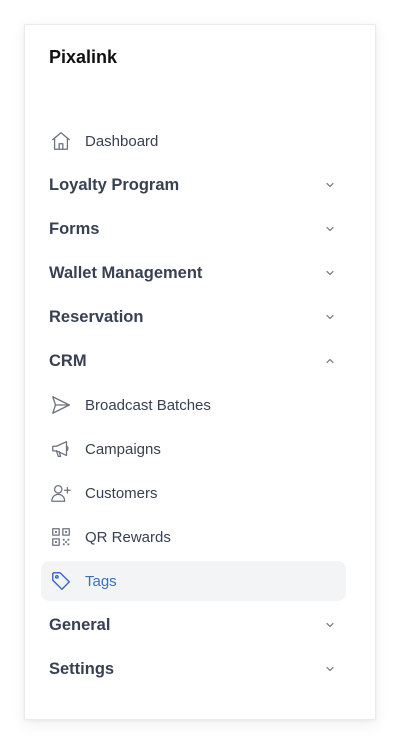 The image size is (400, 744). Describe the element at coordinates (193, 669) in the screenshot. I see `sidebar-group-settings: Settings` at that location.